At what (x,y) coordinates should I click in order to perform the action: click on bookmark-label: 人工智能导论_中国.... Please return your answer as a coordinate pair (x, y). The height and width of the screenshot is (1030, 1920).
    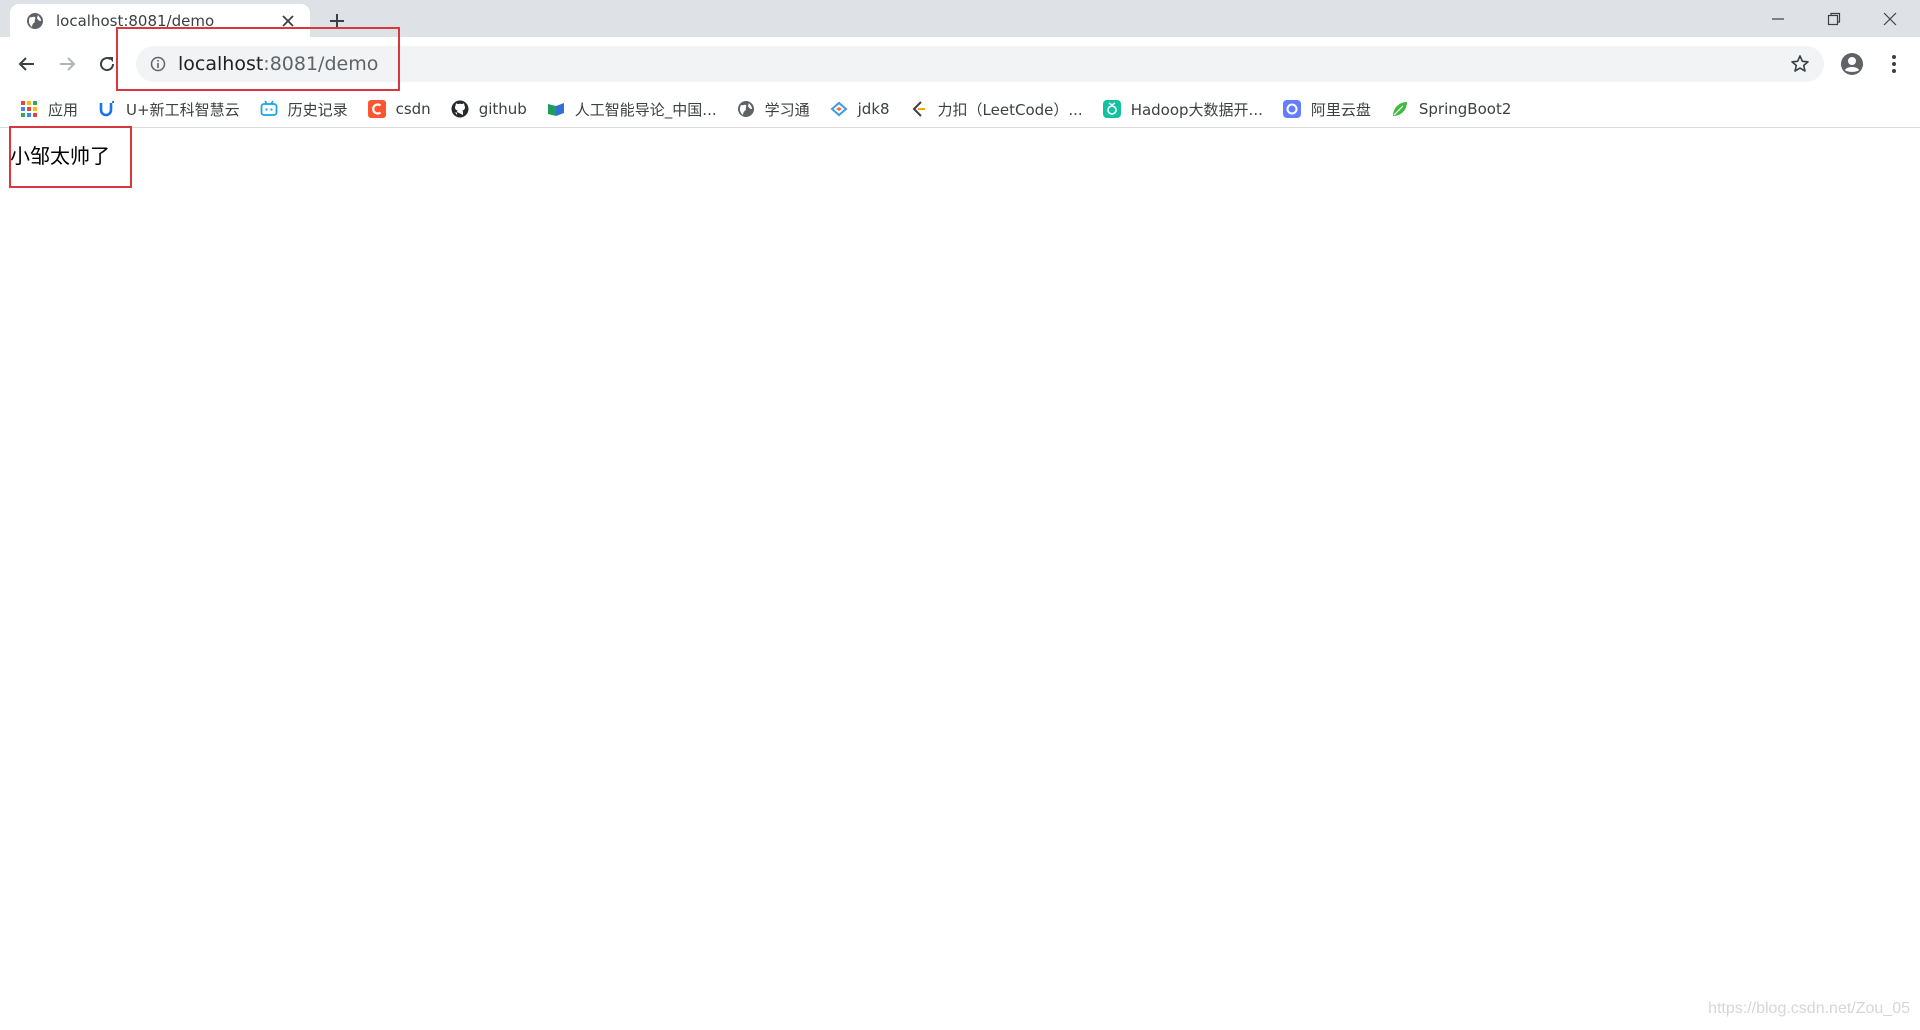
    Looking at the image, I should click on (645, 109).